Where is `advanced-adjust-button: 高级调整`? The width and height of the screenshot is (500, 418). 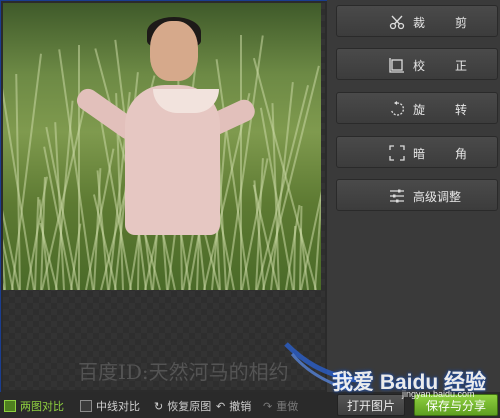
advanced-adjust-button: 高级调整 is located at coordinates (417, 195).